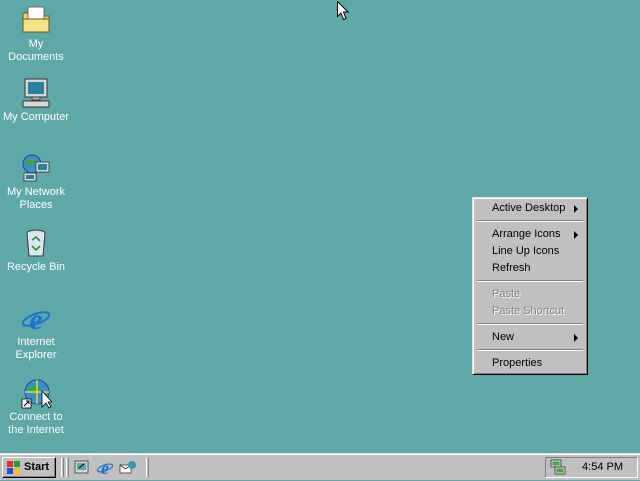  What do you see at coordinates (36, 50) in the screenshot?
I see `desktop-icon-label: My Documents` at bounding box center [36, 50].